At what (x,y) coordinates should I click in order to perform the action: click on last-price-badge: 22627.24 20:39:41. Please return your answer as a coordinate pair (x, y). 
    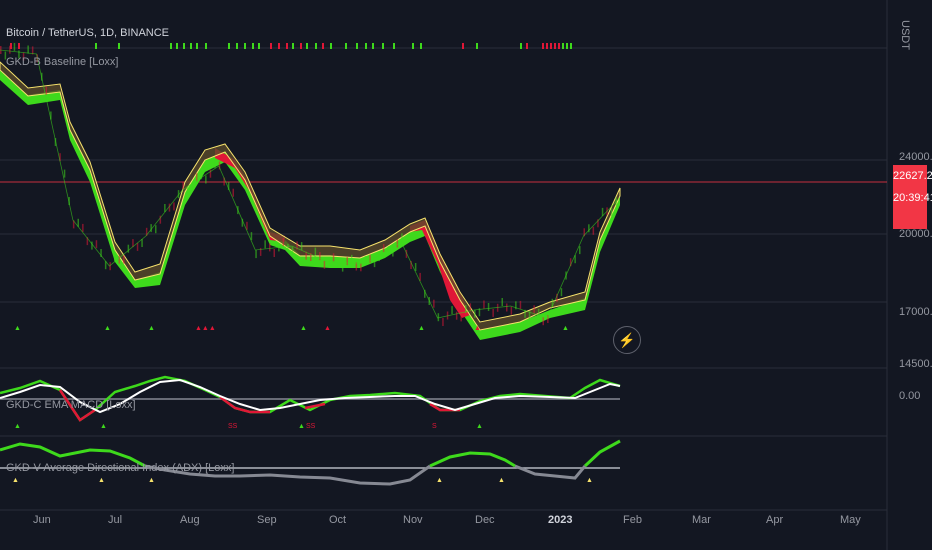
    Looking at the image, I should click on (912, 197).